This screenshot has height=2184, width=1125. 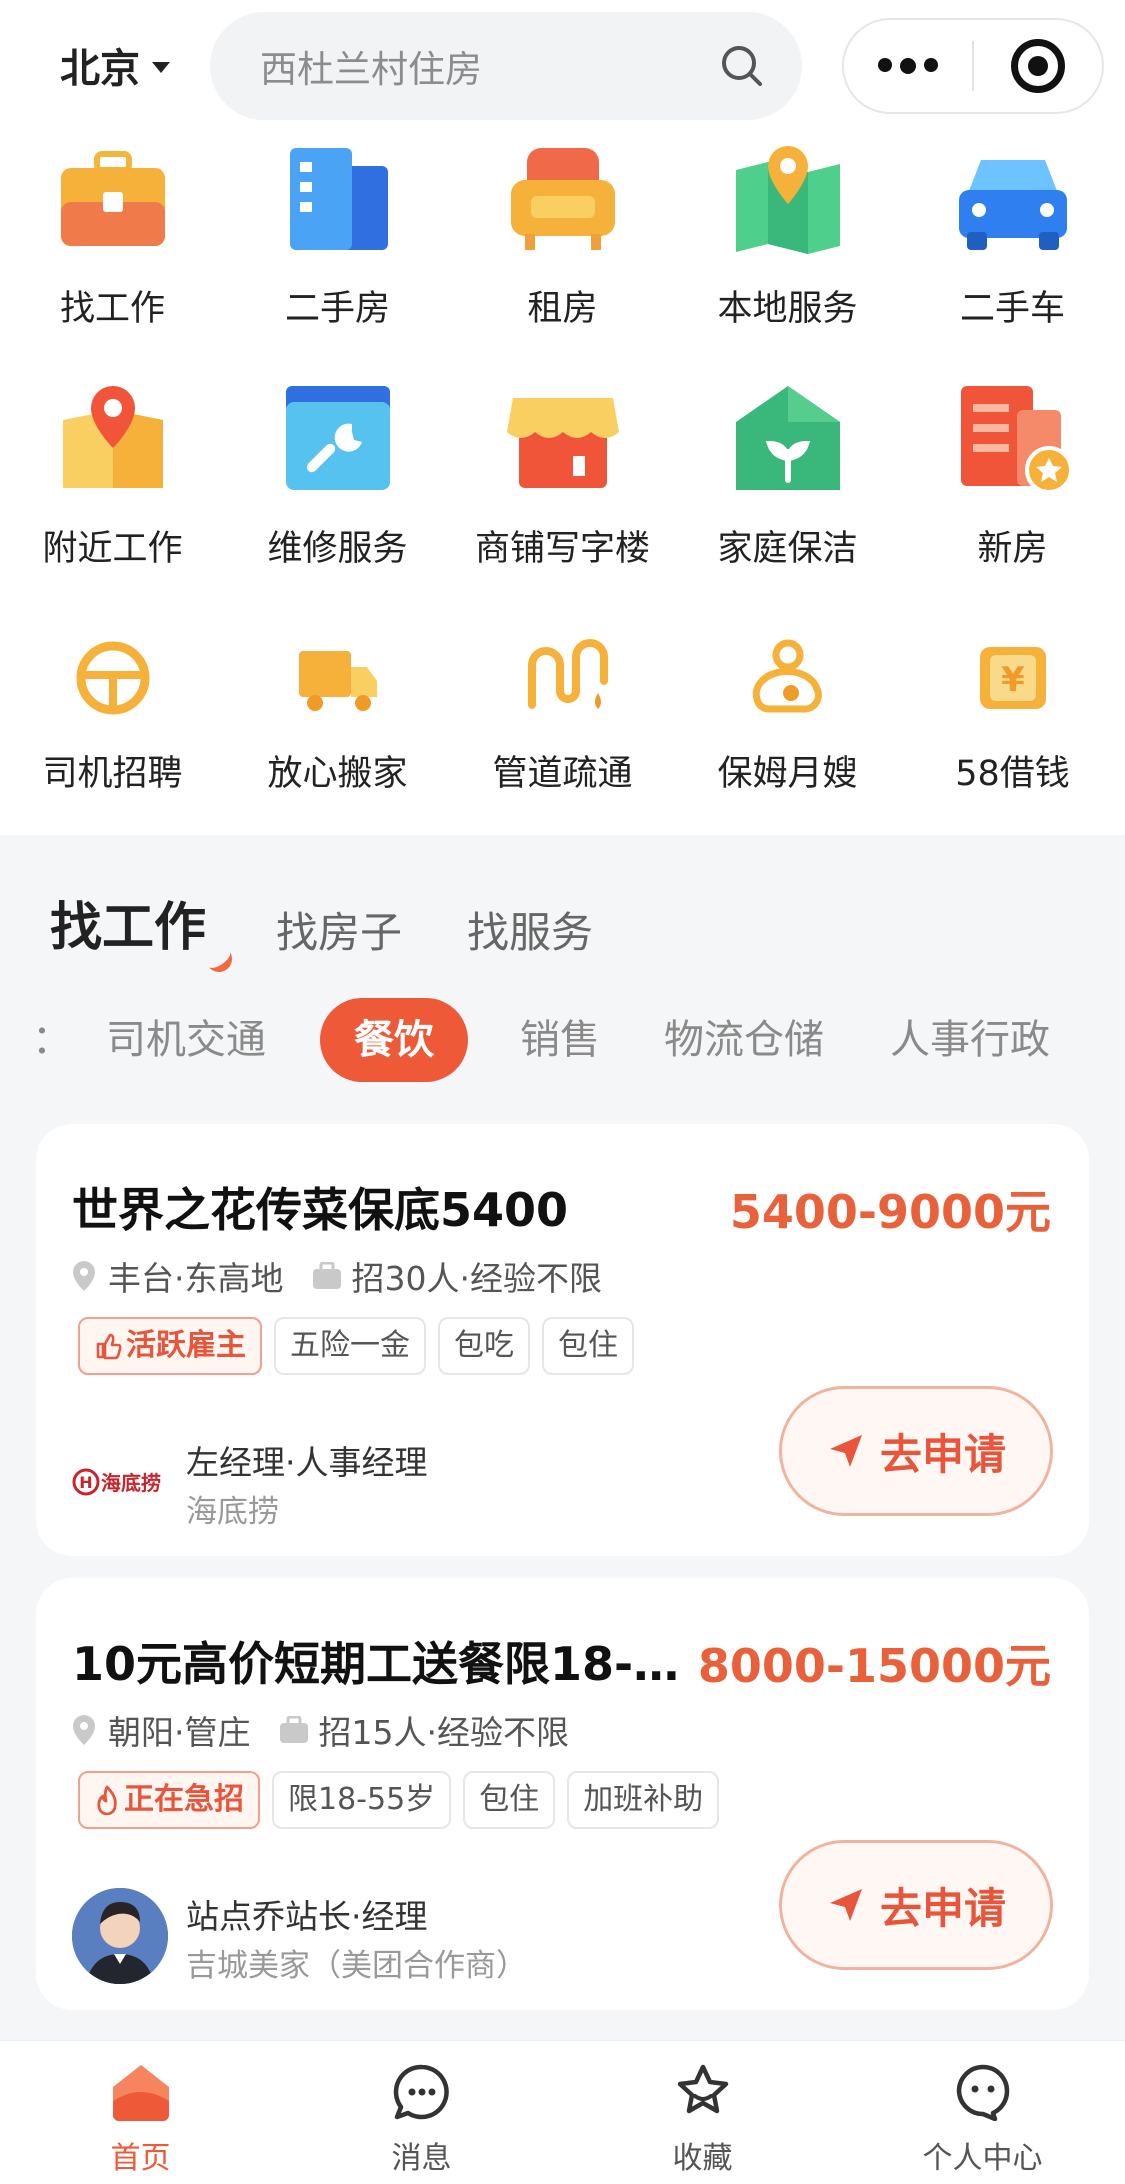 I want to click on svg-text: 海底捞, so click(x=131, y=1483).